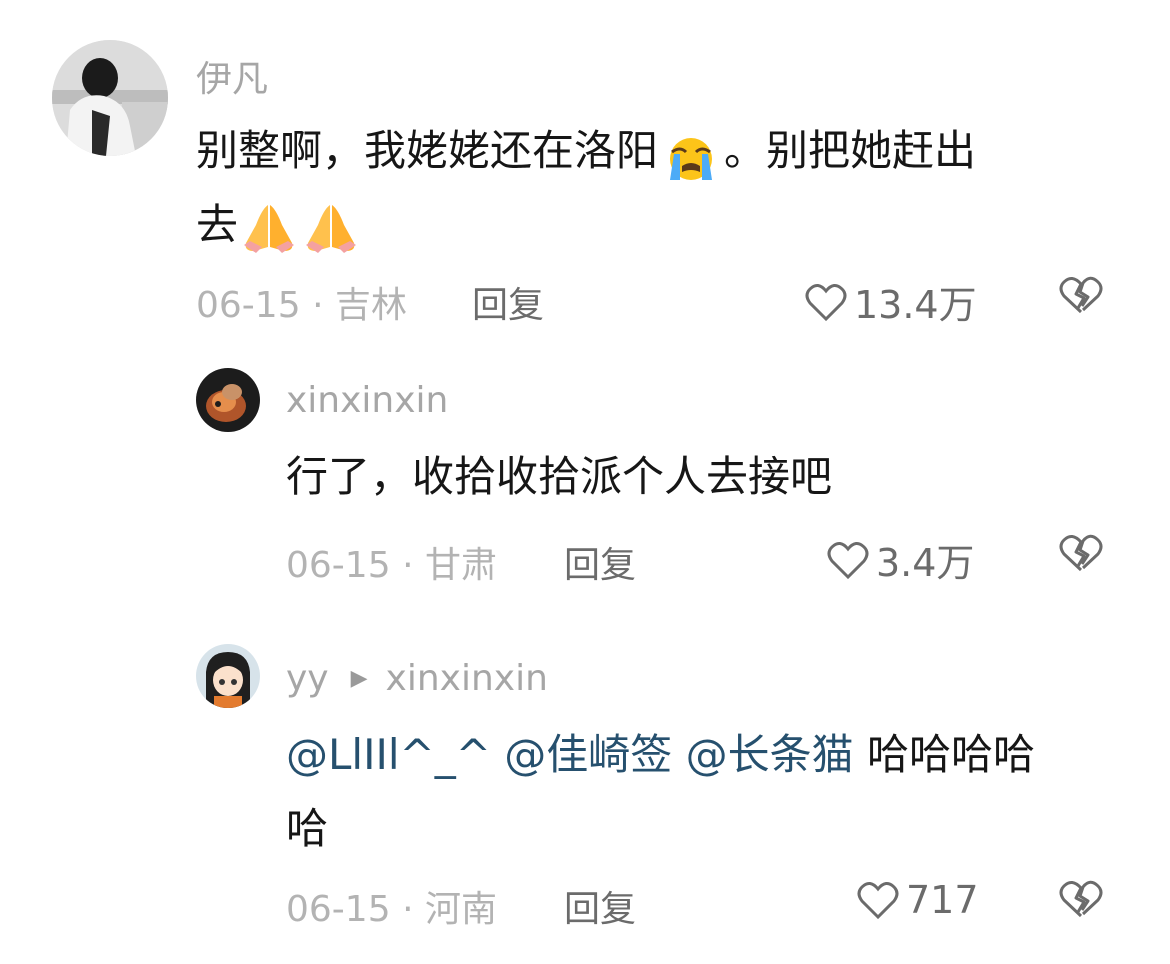 The image size is (1170, 964). What do you see at coordinates (388, 754) in the screenshot?
I see `mention-link: @LlIIl^_^` at bounding box center [388, 754].